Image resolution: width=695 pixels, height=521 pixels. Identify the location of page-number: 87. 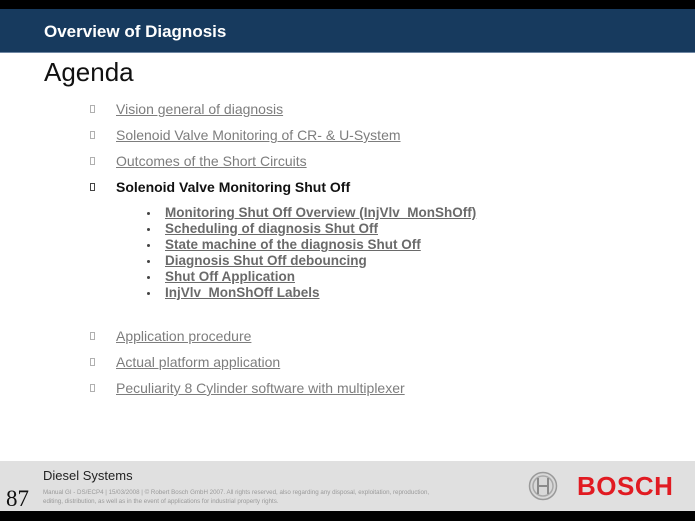
(17, 498).